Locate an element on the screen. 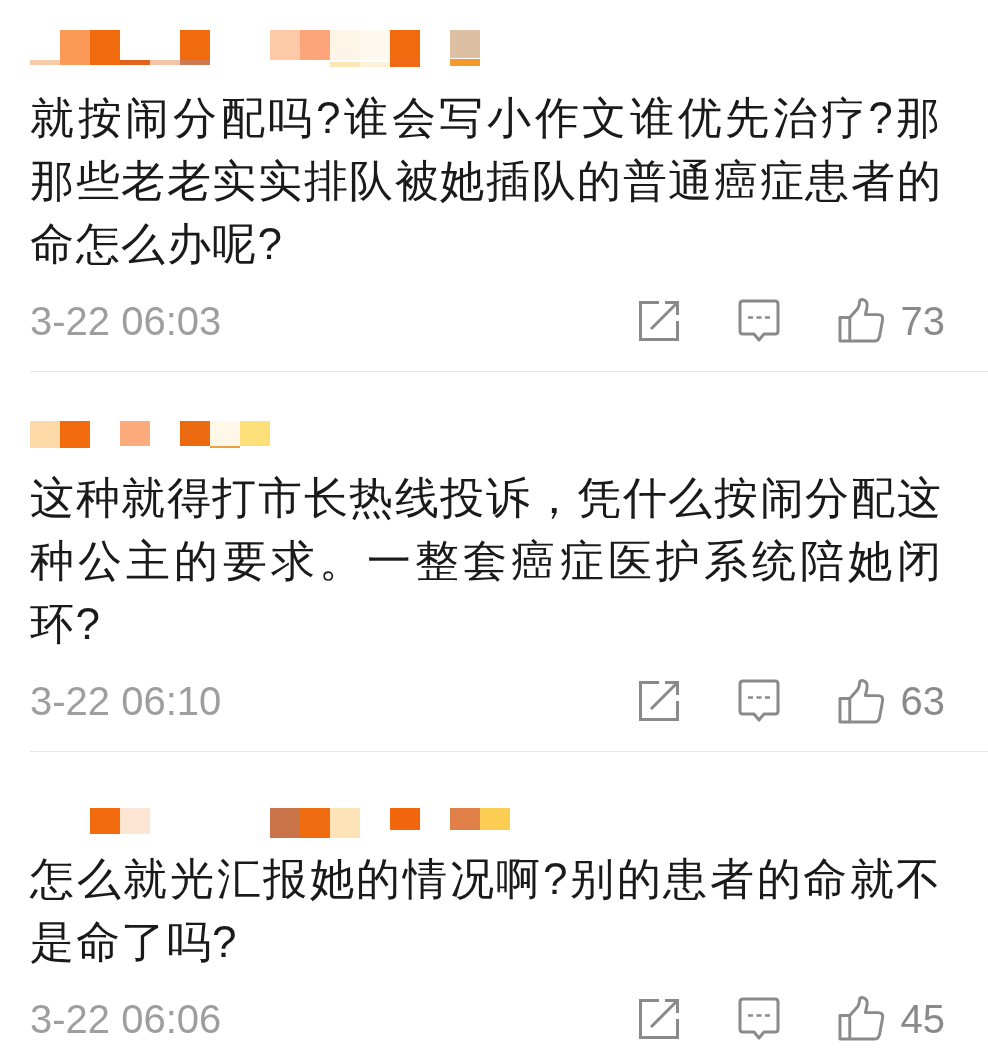 This screenshot has width=988, height=1054. timestamp: 3-22 06:06 is located at coordinates (126, 1019).